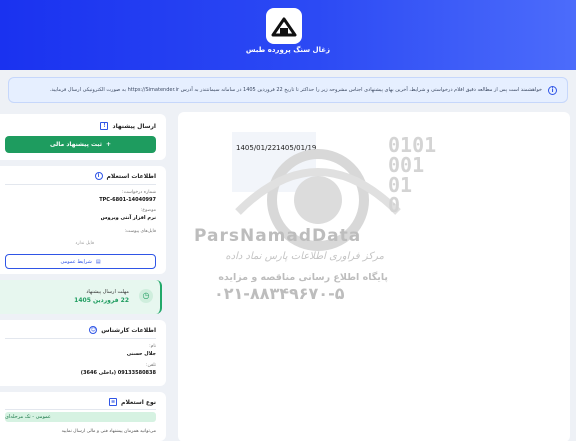 The image size is (576, 441). What do you see at coordinates (140, 231) in the screenshot?
I see `attachments-label: فایل‌های پیوست:` at bounding box center [140, 231].